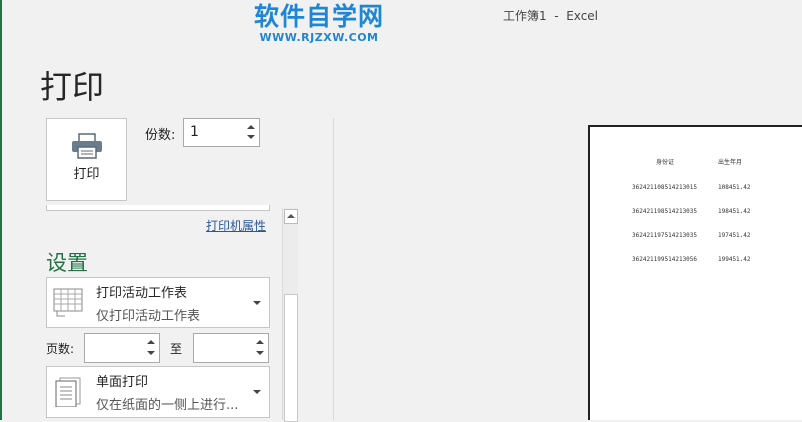  What do you see at coordinates (236, 225) in the screenshot?
I see `printer-properties-link: 打印机属性` at bounding box center [236, 225].